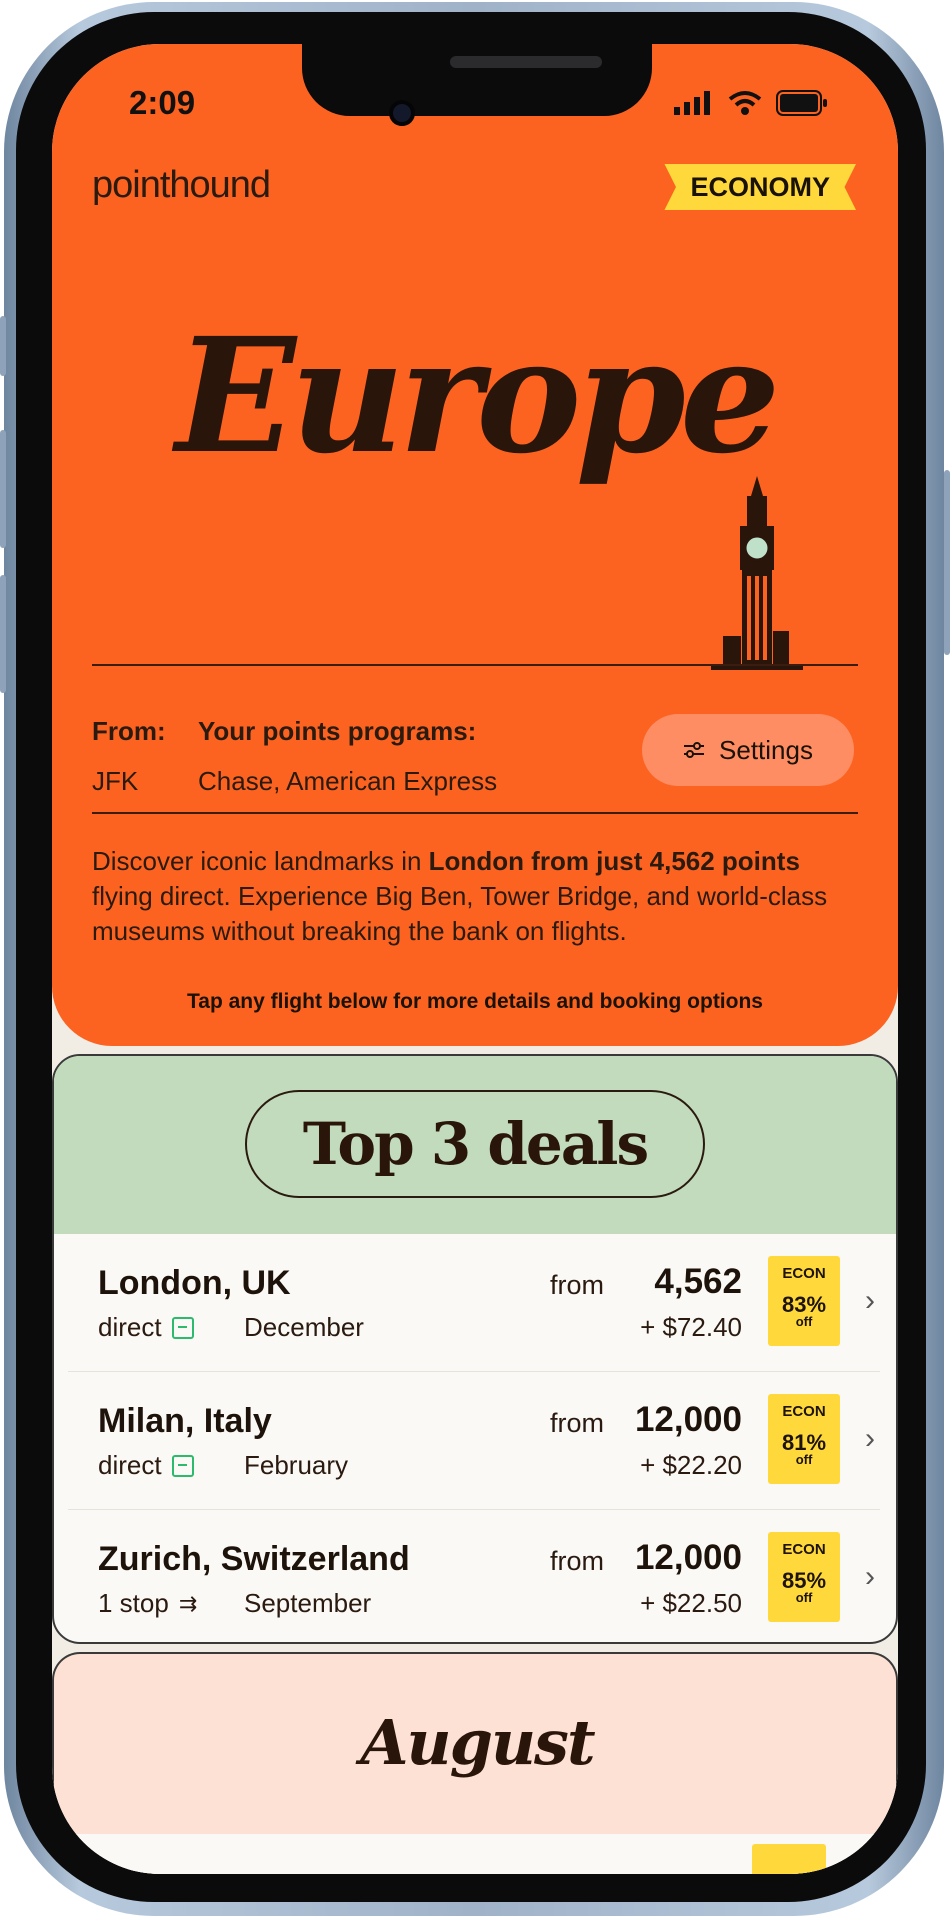  I want to click on deal-fee: + $22.50, so click(691, 1603).